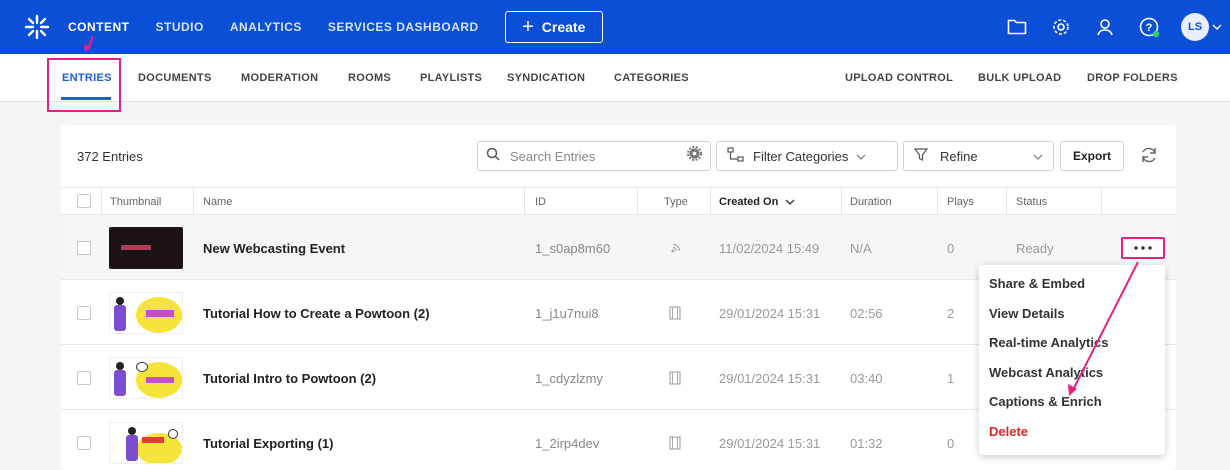 Image resolution: width=1230 pixels, height=470 pixels. I want to click on kaltura-logo-icon, so click(37, 27).